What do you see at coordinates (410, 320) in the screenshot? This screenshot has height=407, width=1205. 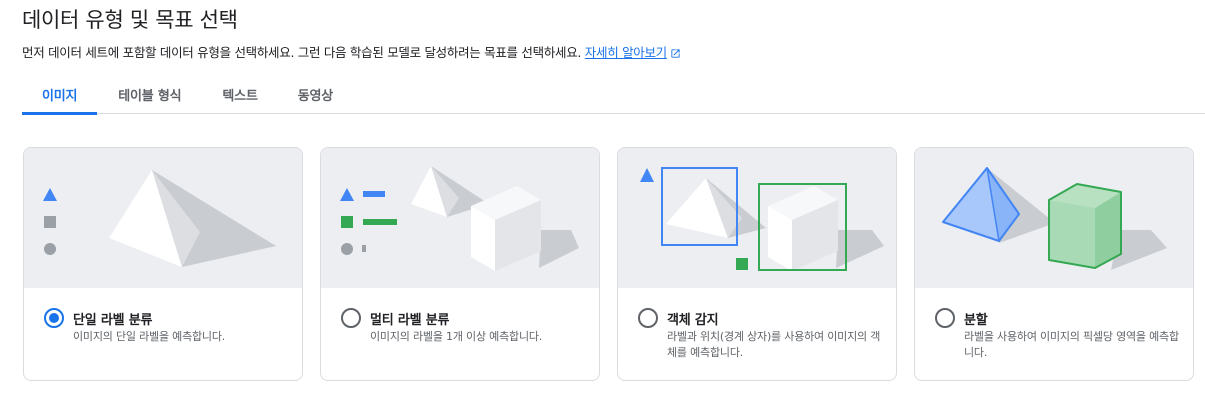 I see `card-title: 멀티 라벨 분류` at bounding box center [410, 320].